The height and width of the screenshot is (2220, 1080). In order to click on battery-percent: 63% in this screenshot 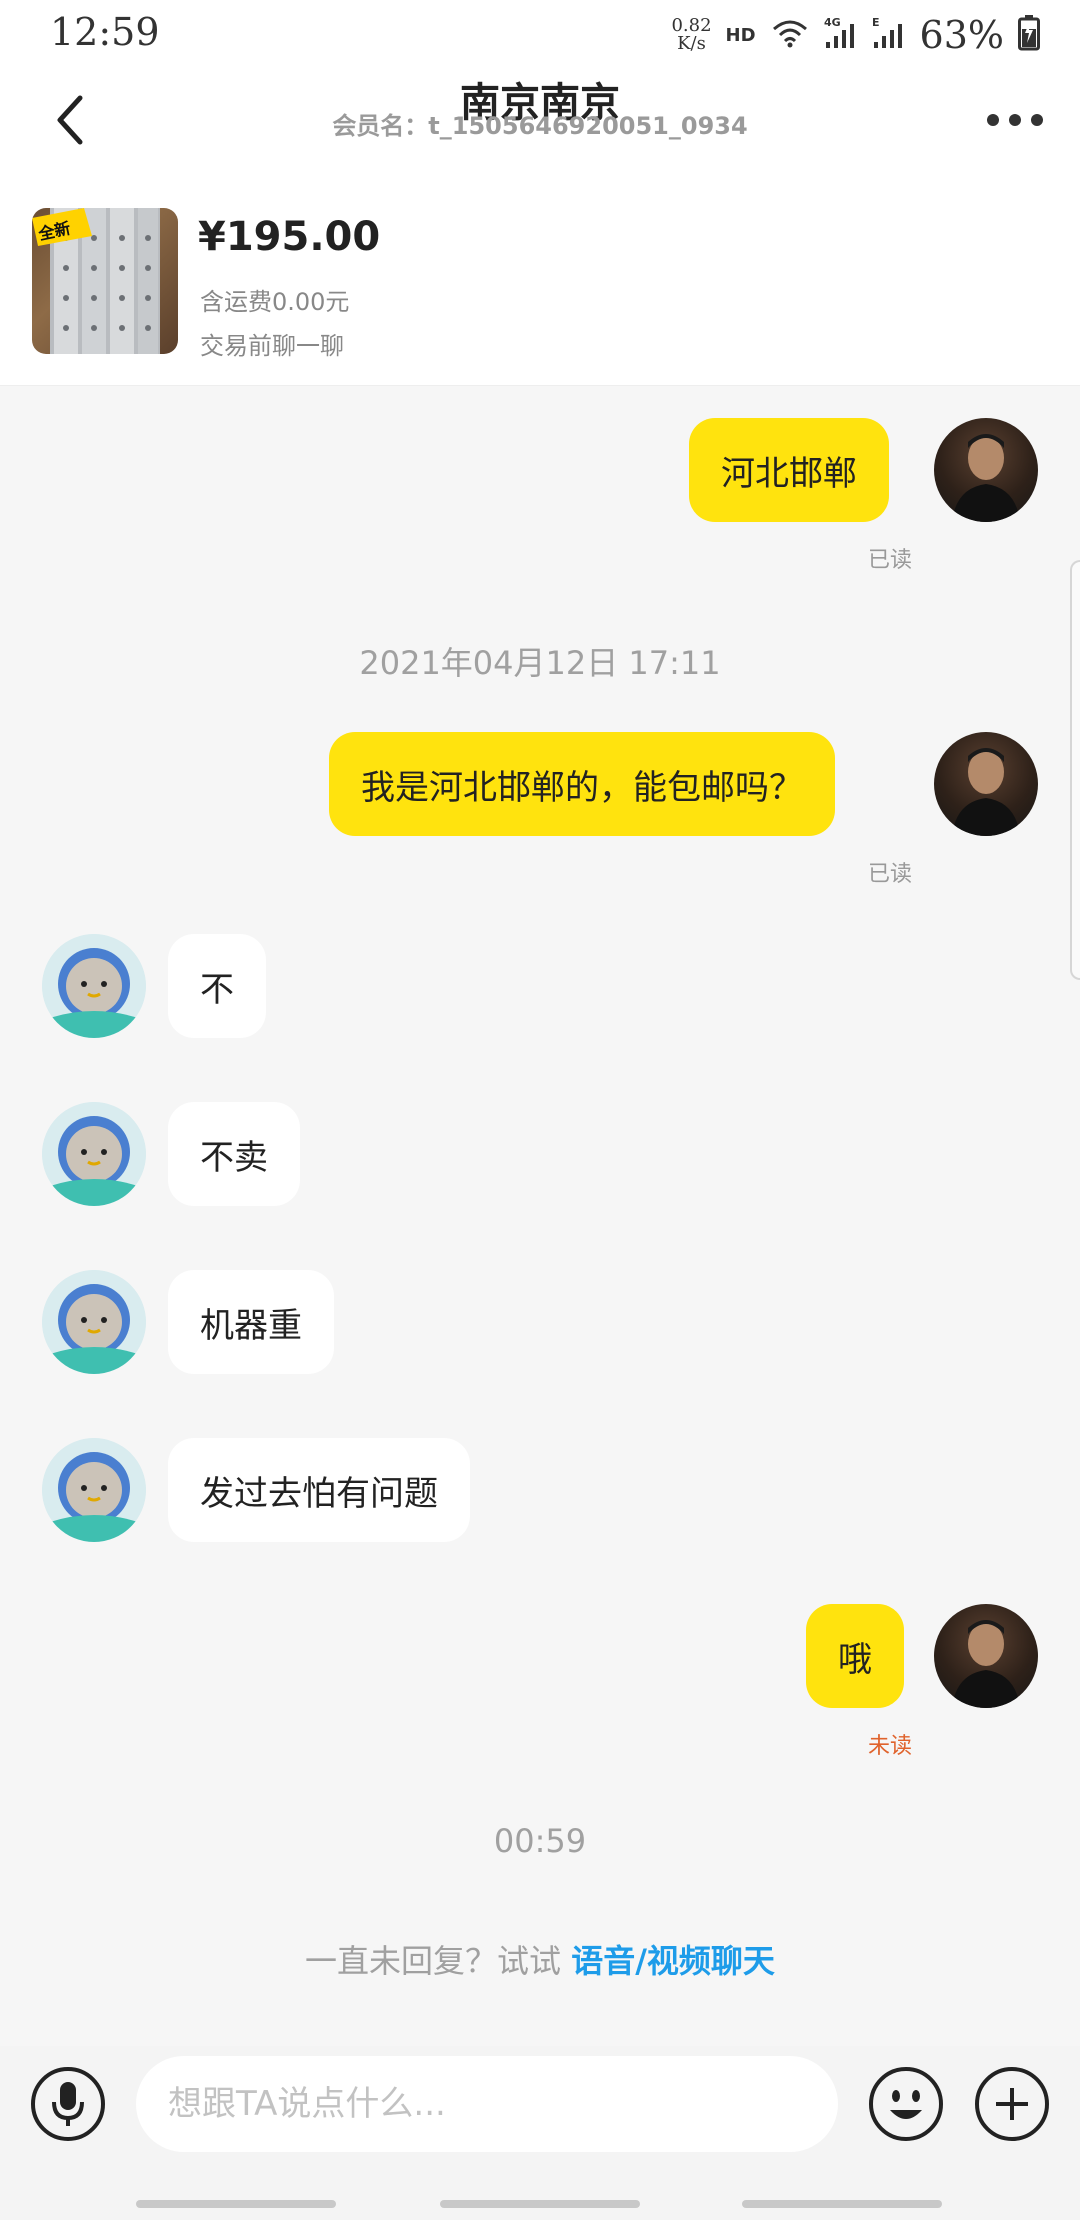, I will do `click(961, 35)`.